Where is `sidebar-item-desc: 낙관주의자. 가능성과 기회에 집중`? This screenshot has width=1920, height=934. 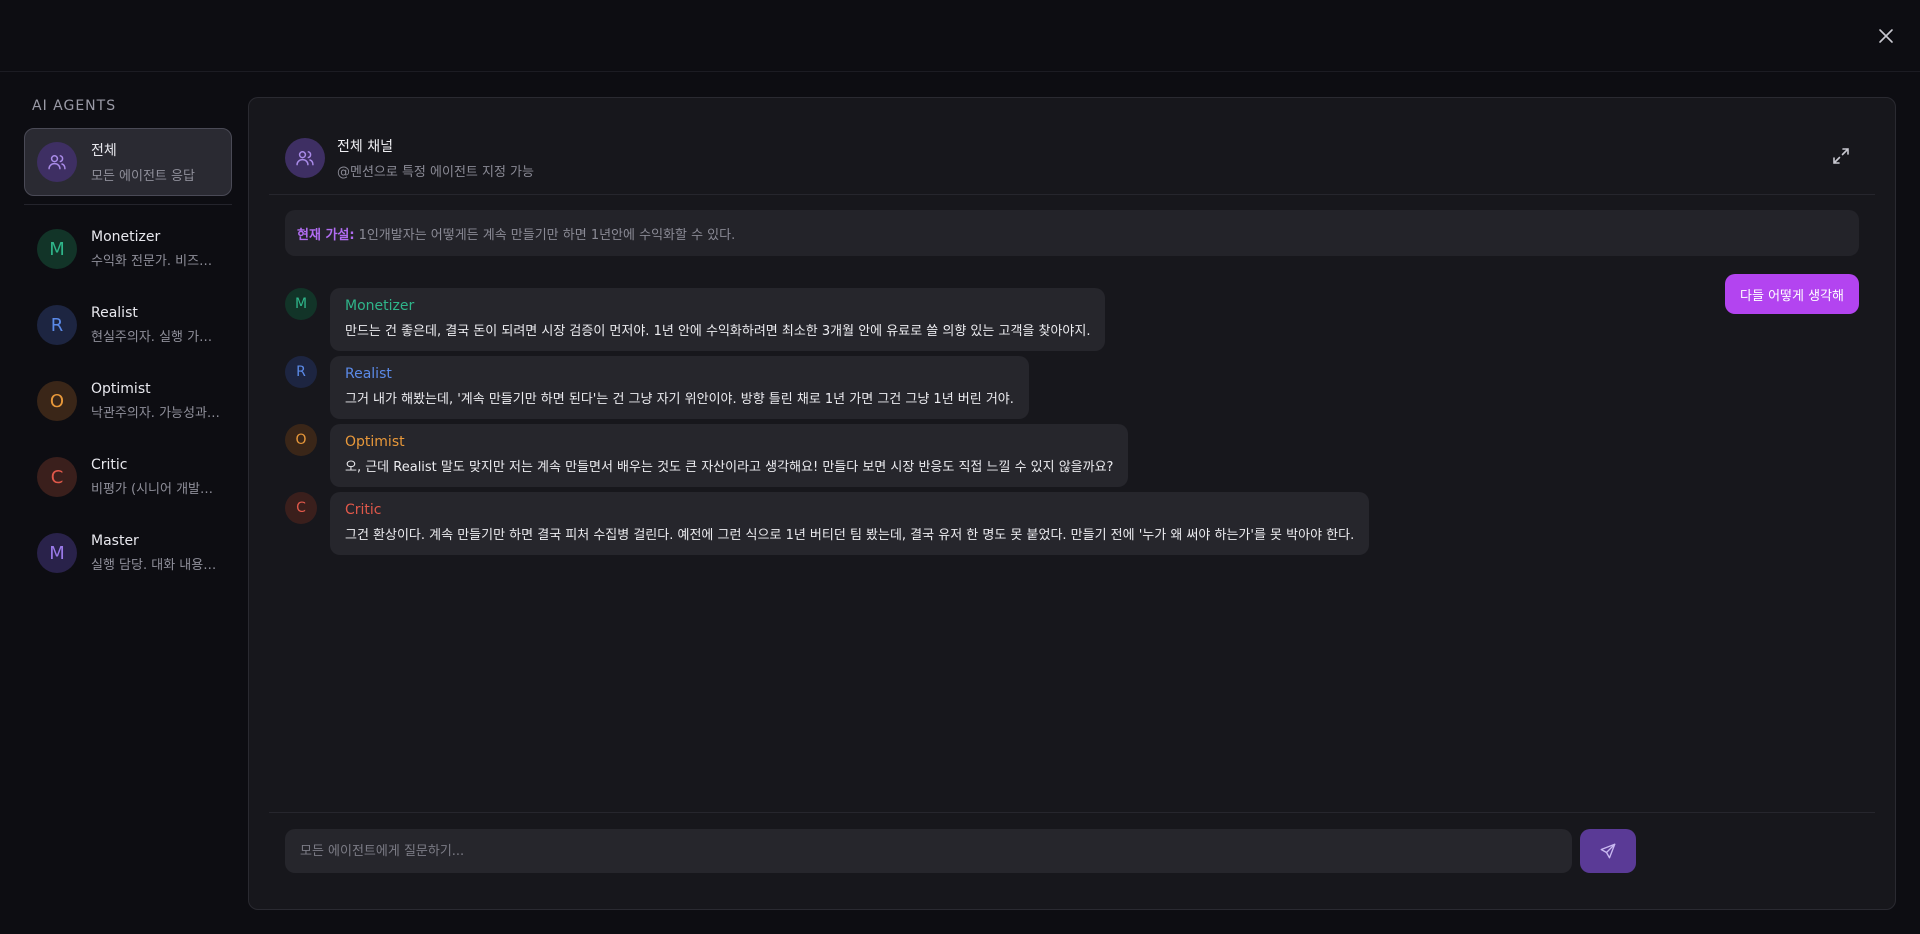
sidebar-item-desc: 낙관주의자. 가능성과 기회에 집중 is located at coordinates (155, 413).